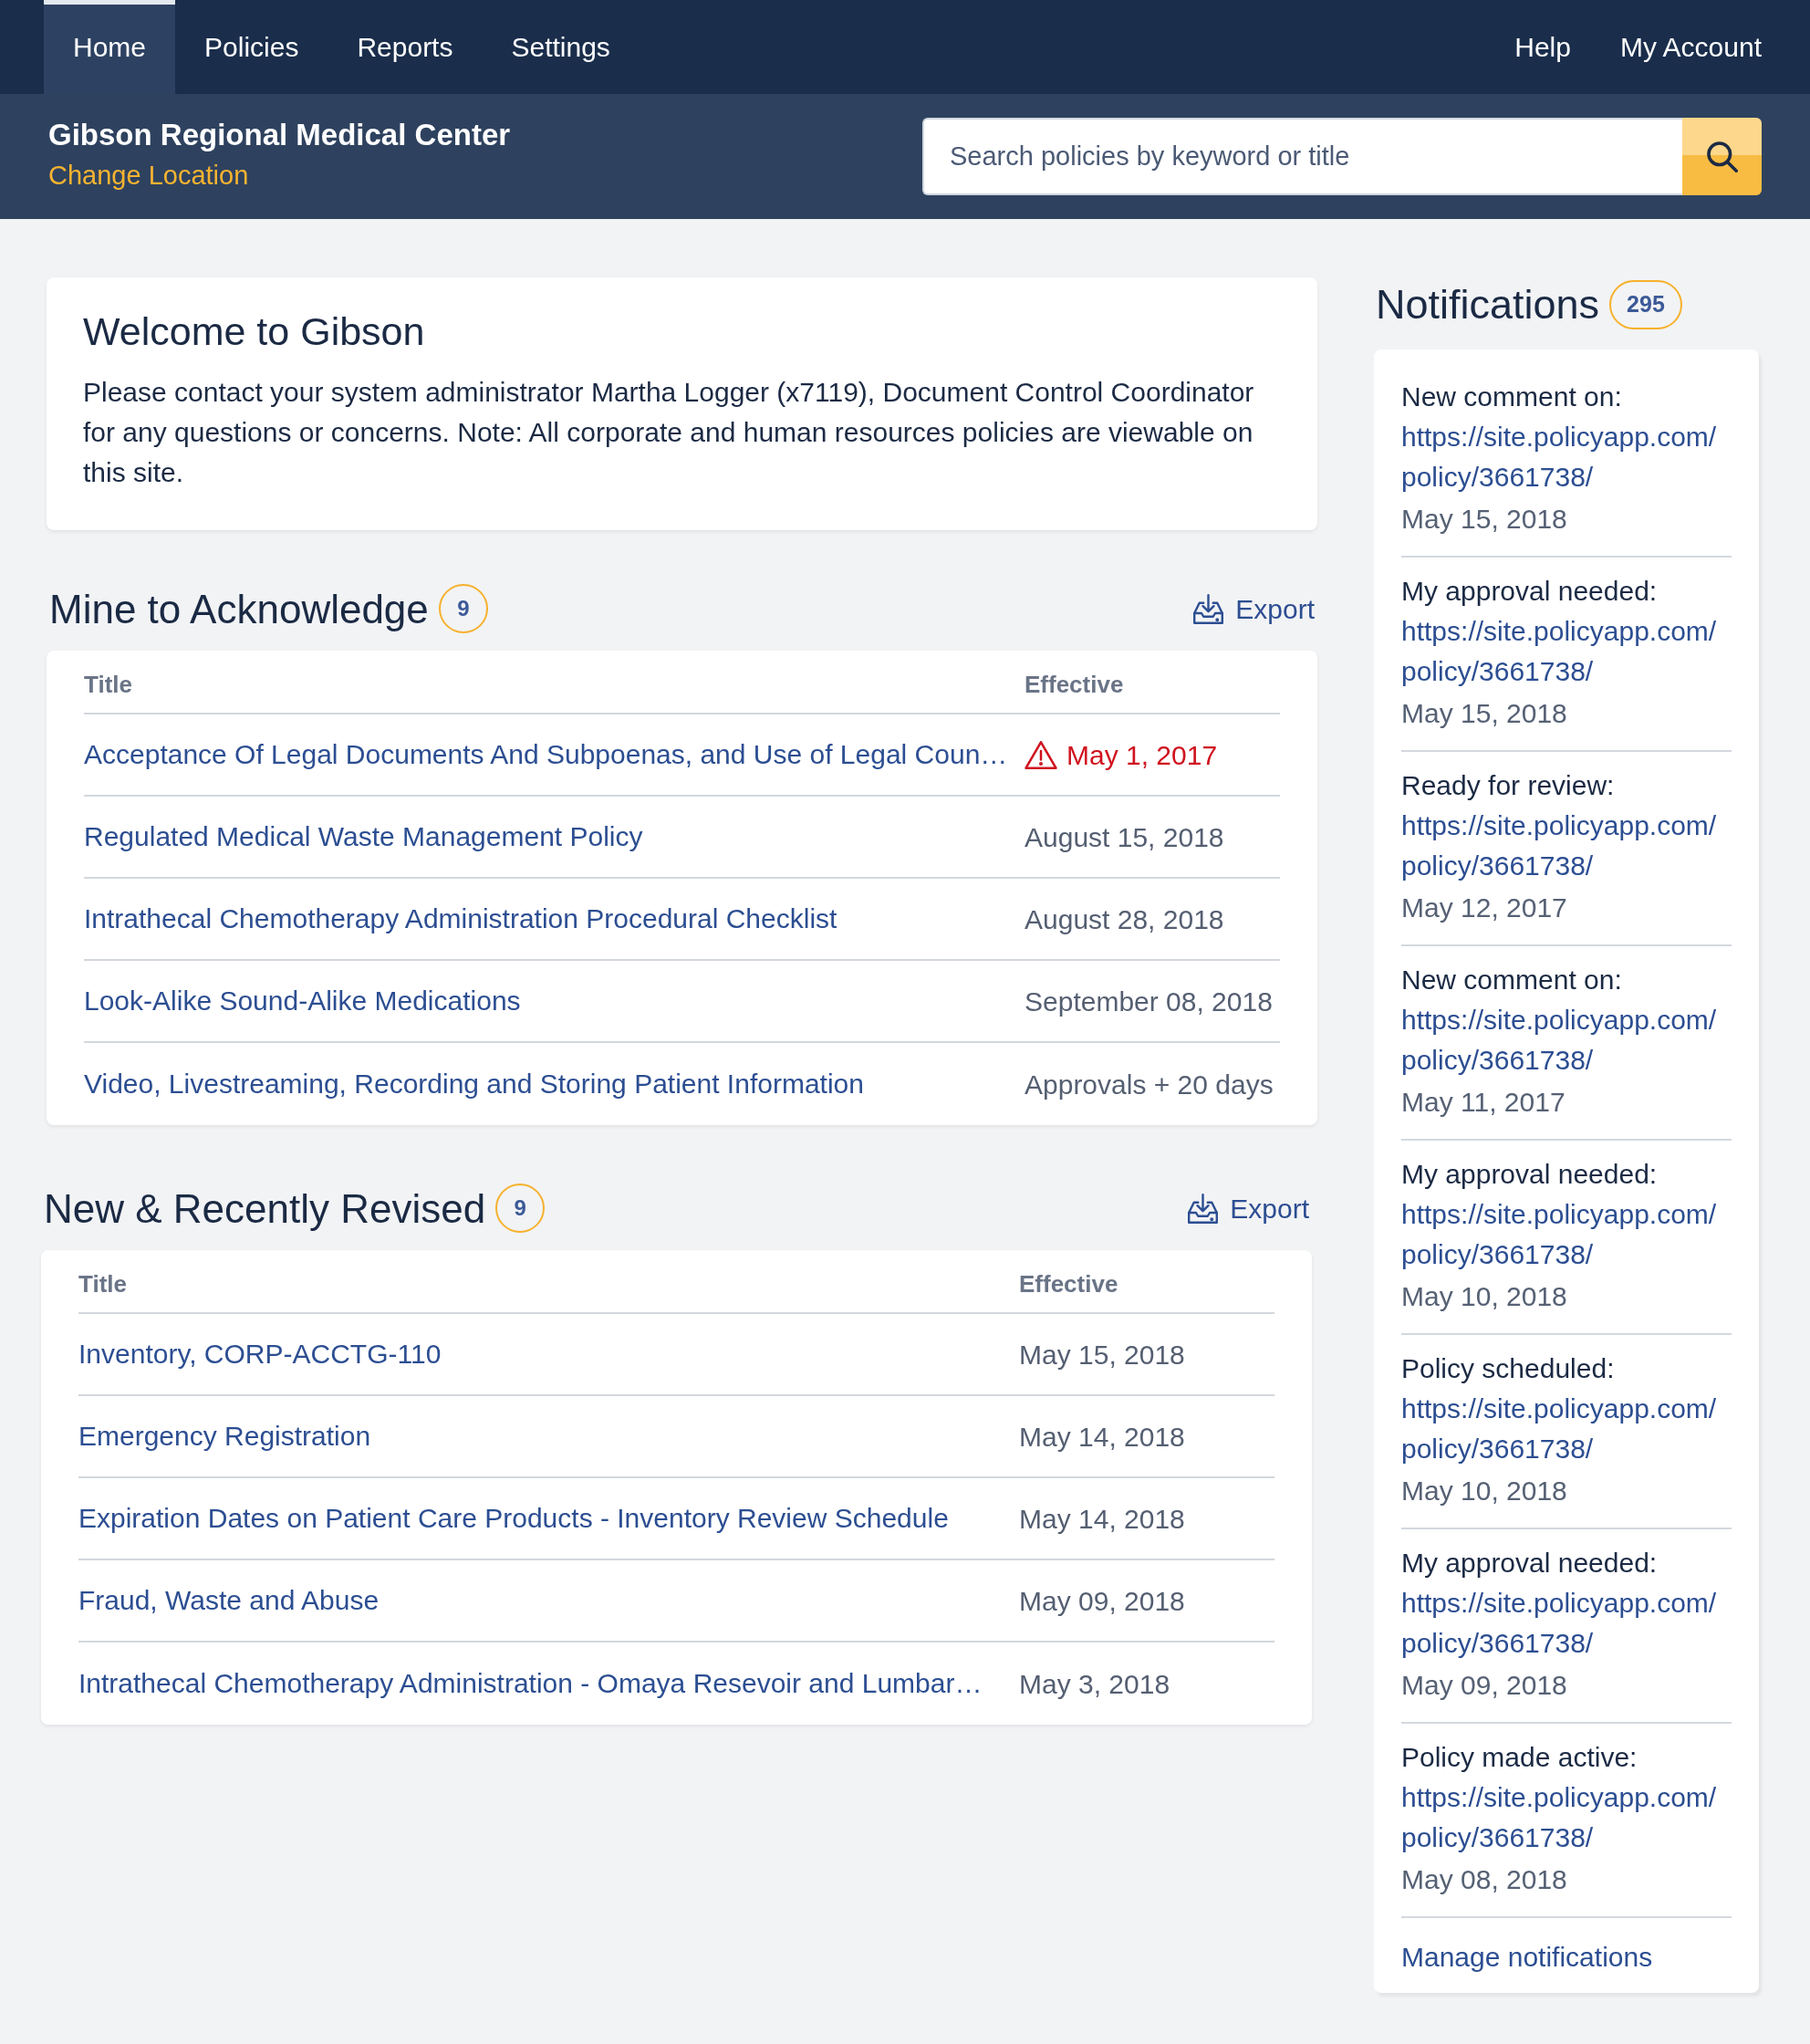 The width and height of the screenshot is (1810, 2044). Describe the element at coordinates (279, 134) in the screenshot. I see `location-name: Gibson Regional Medical Center` at that location.